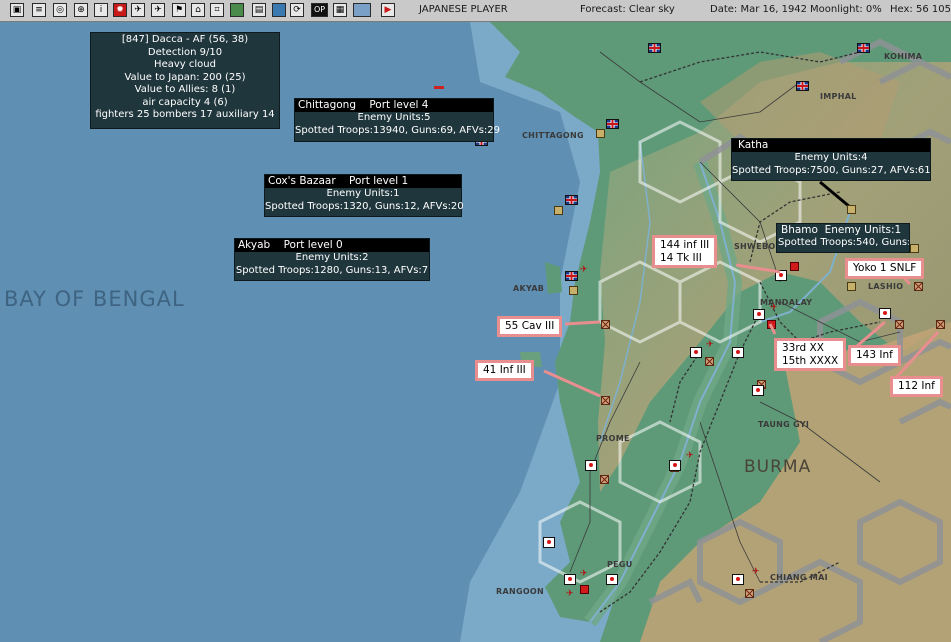  I want to click on info-icon: i, so click(101, 10).